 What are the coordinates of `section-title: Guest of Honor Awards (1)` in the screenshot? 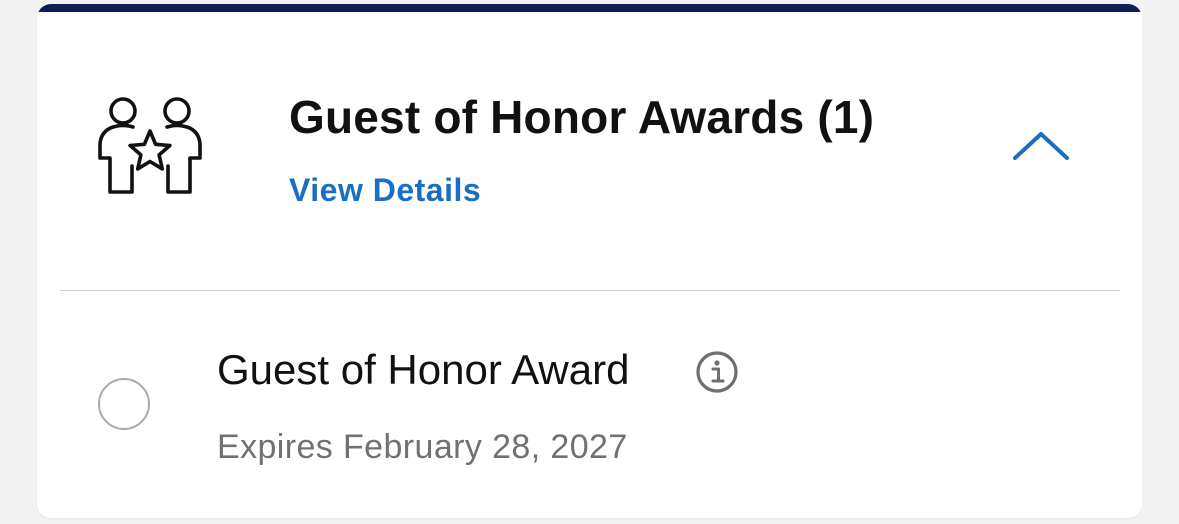 It's located at (582, 117).